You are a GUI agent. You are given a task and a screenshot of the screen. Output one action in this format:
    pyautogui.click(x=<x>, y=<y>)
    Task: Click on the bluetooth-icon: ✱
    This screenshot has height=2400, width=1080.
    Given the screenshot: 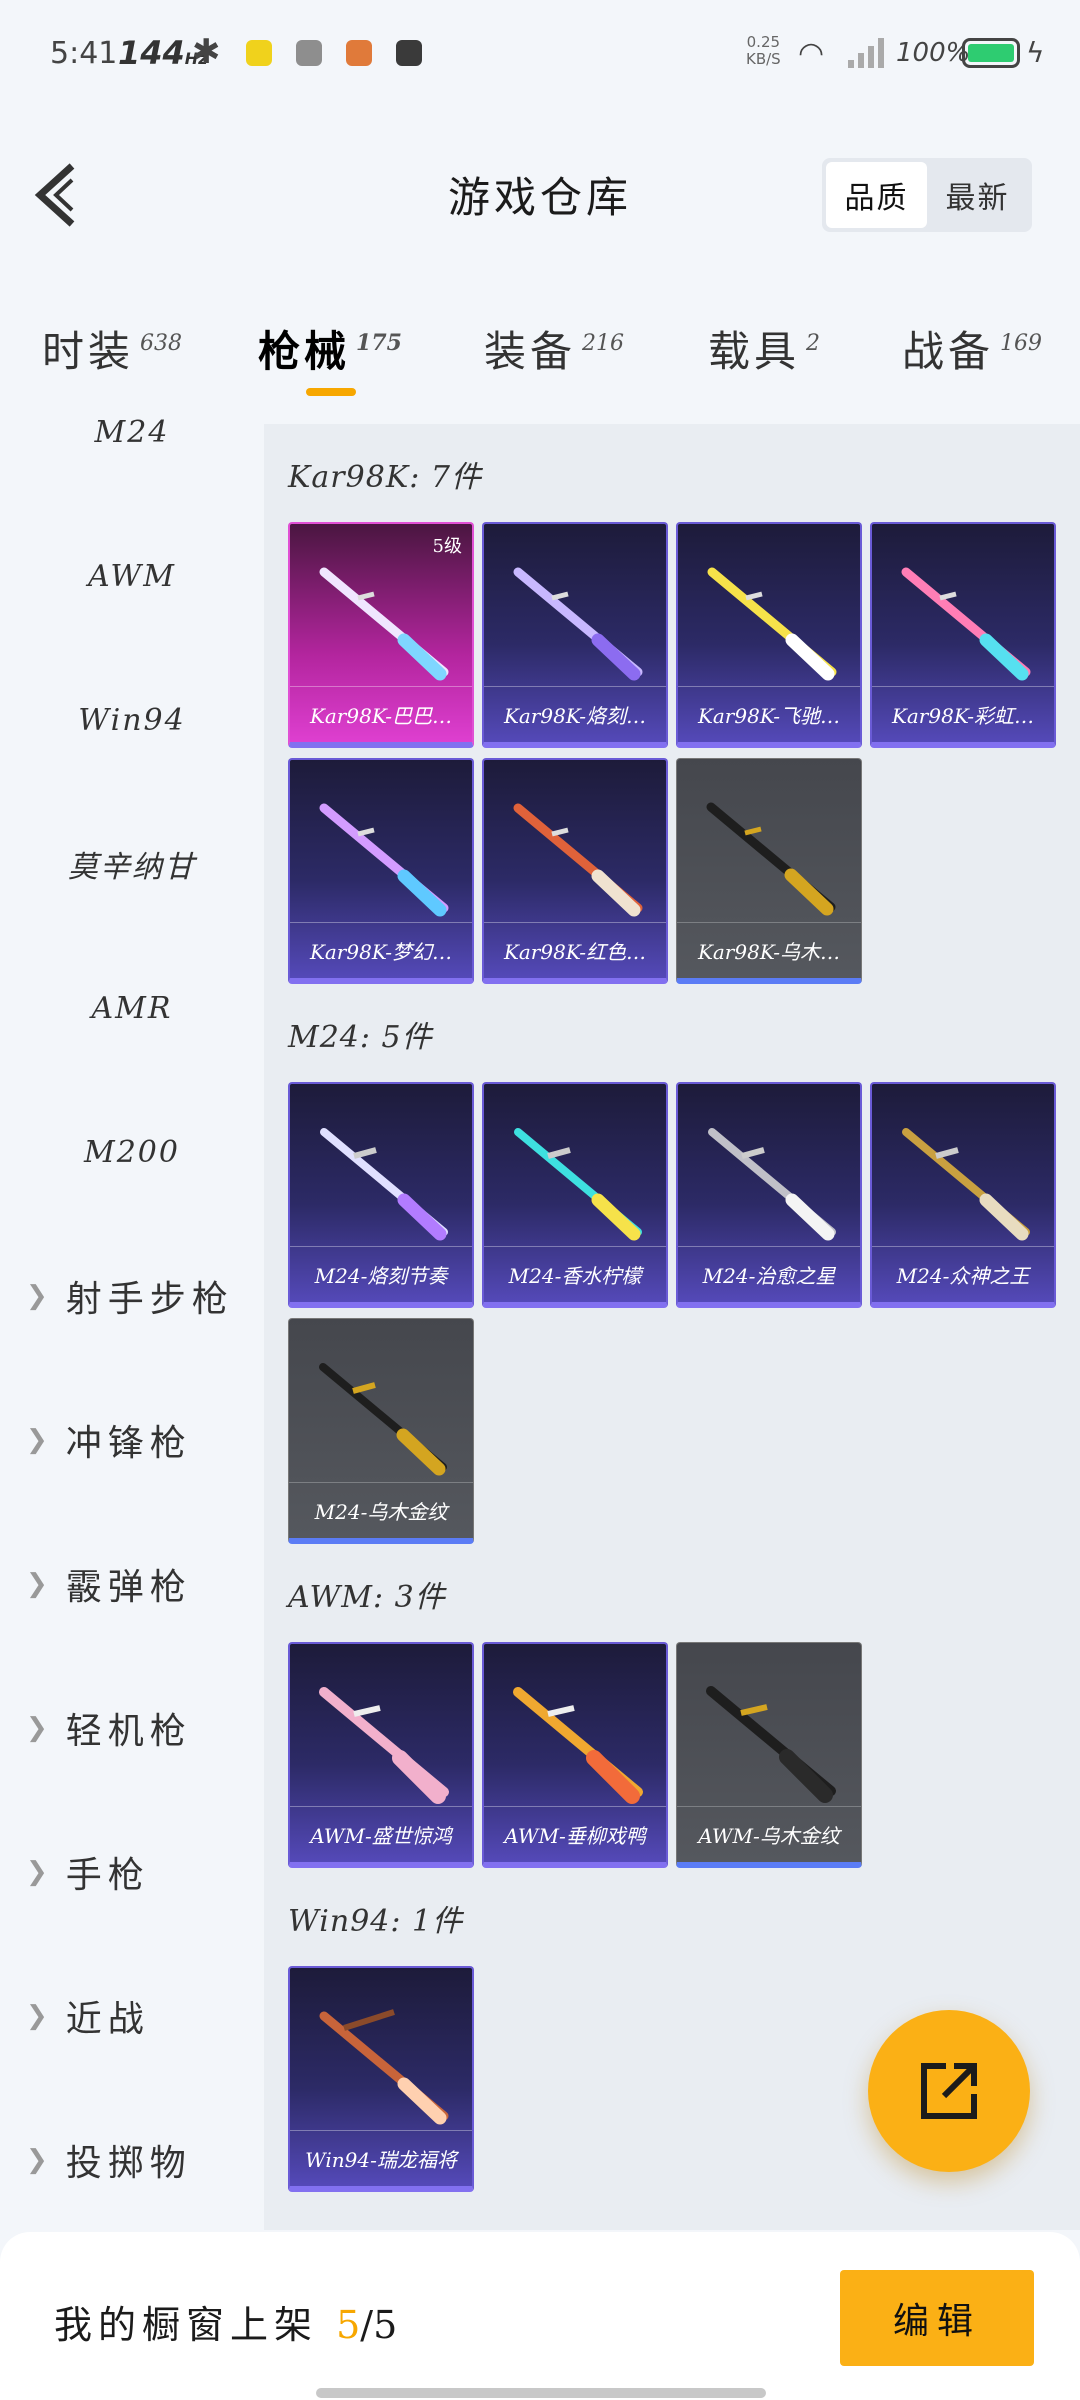 What is the action you would take?
    pyautogui.click(x=206, y=52)
    